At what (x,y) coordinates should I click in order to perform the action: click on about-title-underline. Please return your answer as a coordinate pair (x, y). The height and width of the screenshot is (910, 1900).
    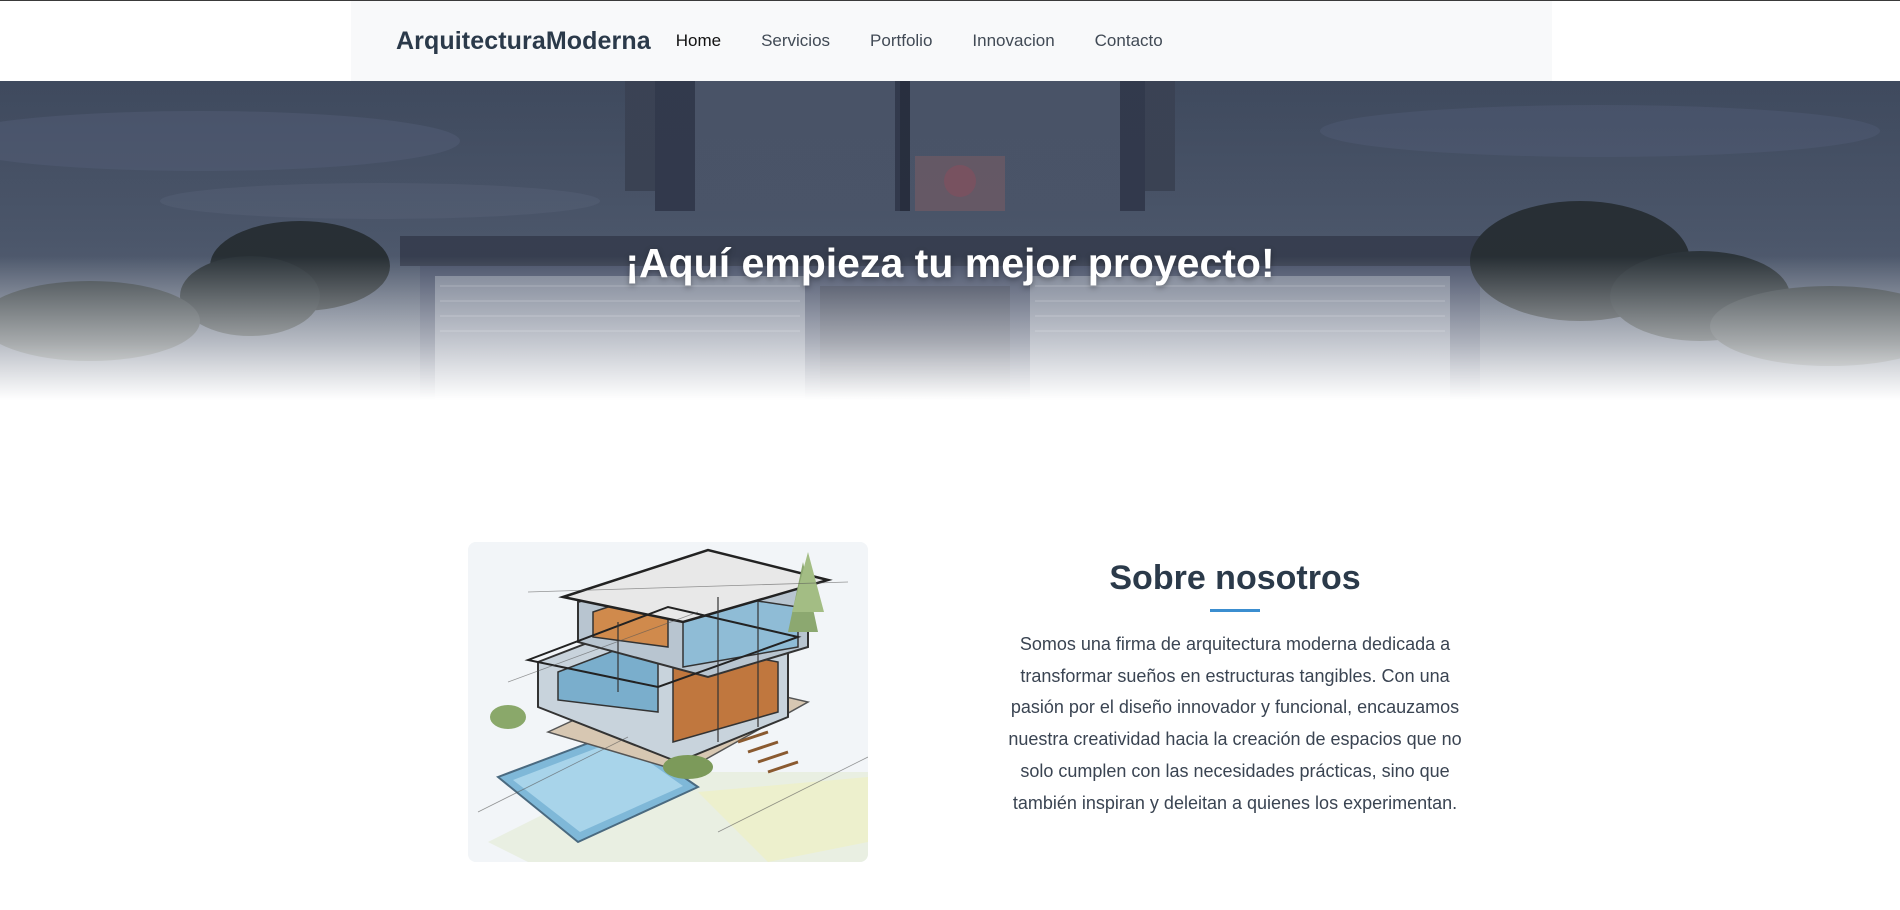
    Looking at the image, I should click on (1235, 610).